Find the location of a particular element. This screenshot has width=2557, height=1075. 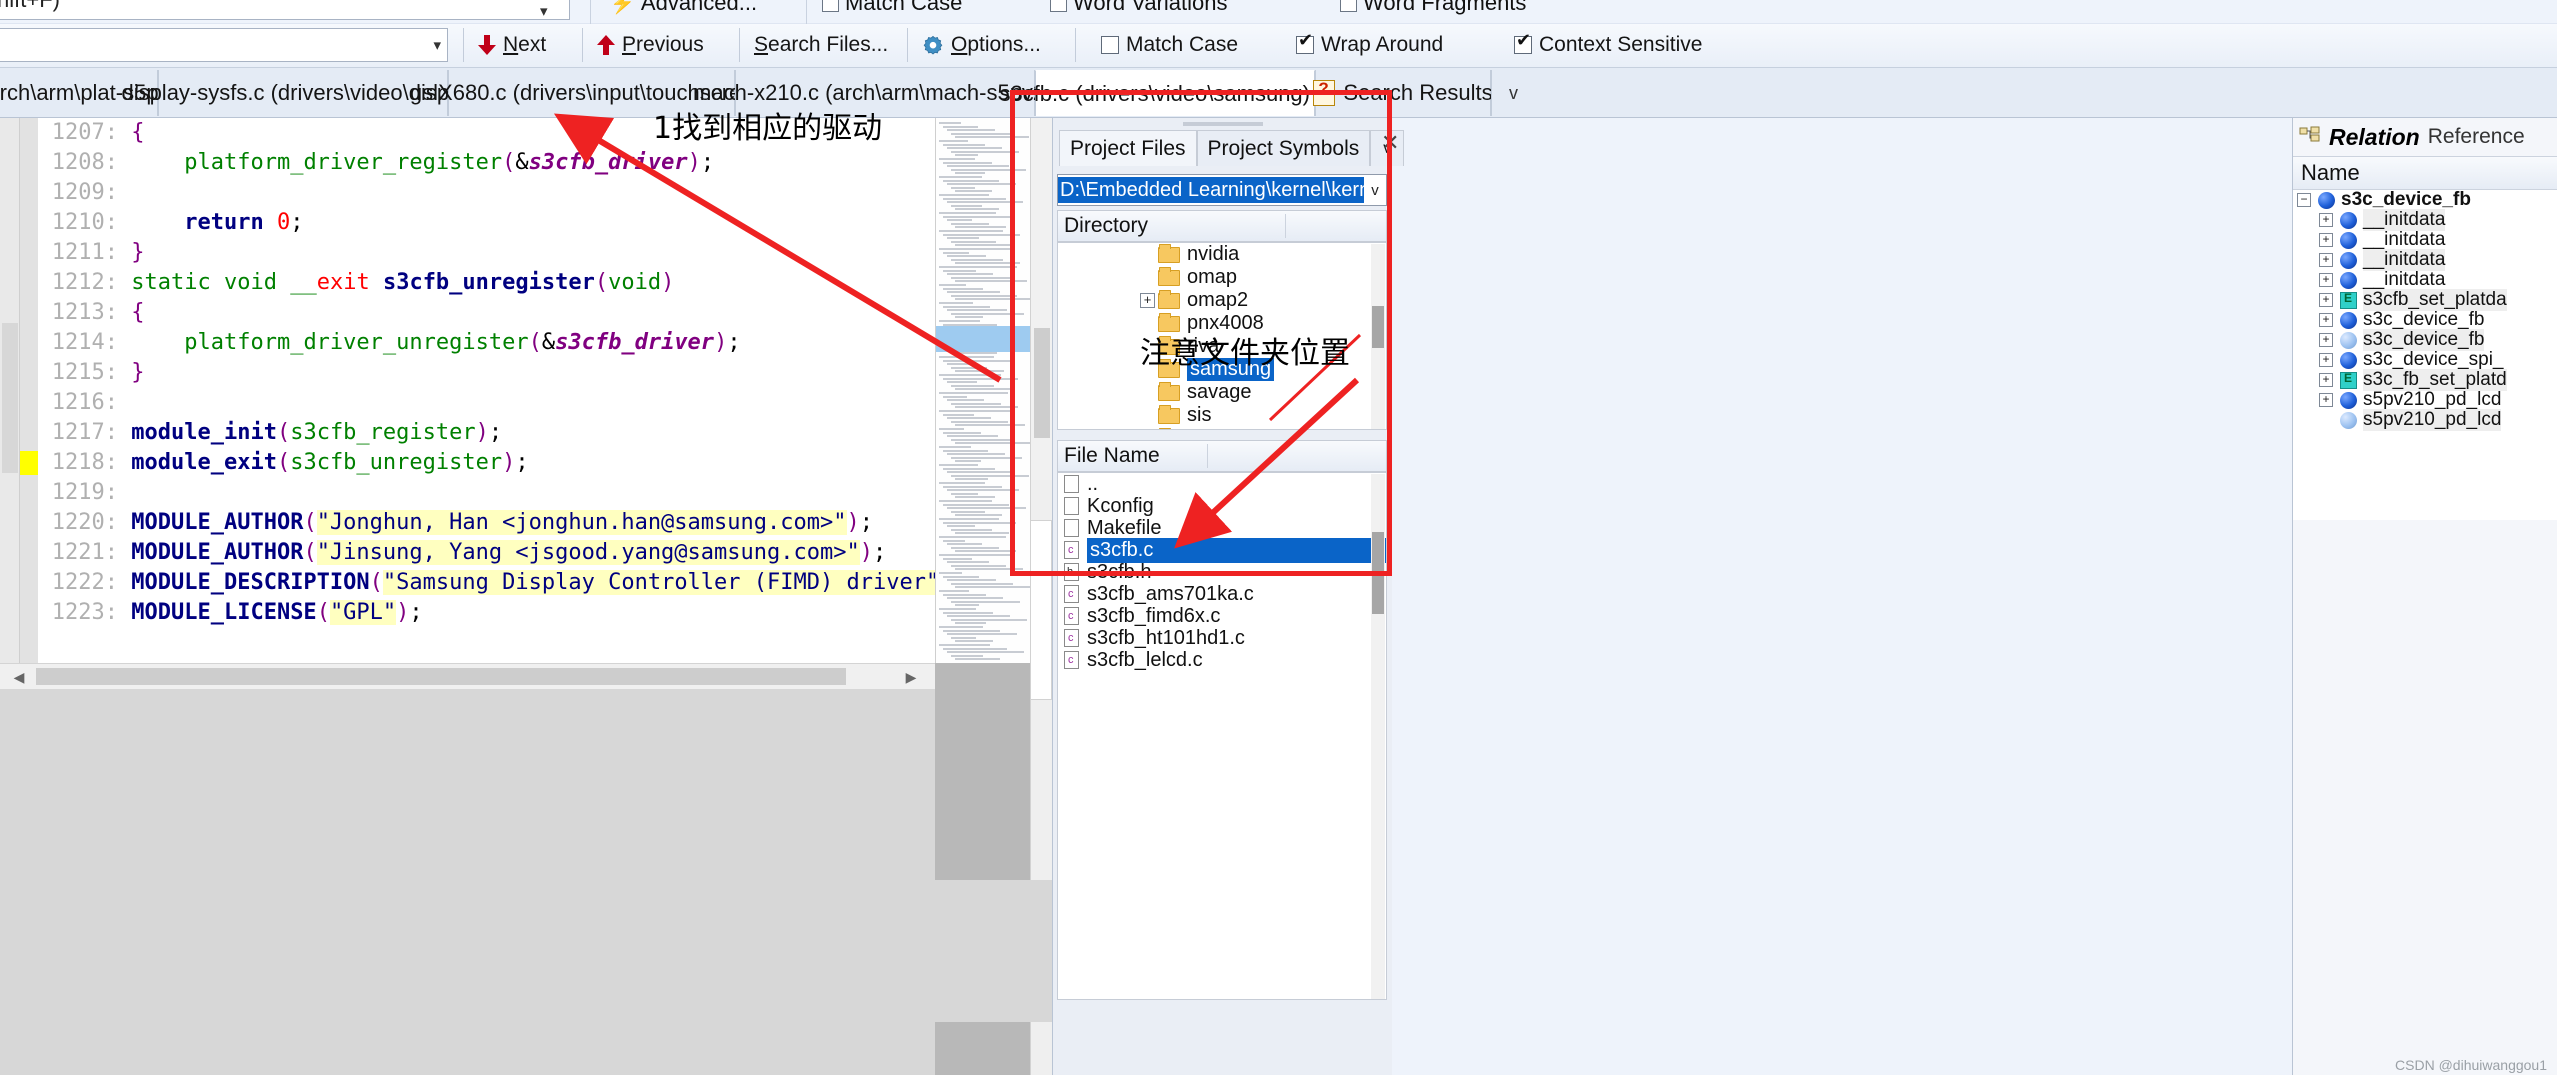

code-line: 1215: } is located at coordinates (486, 373).